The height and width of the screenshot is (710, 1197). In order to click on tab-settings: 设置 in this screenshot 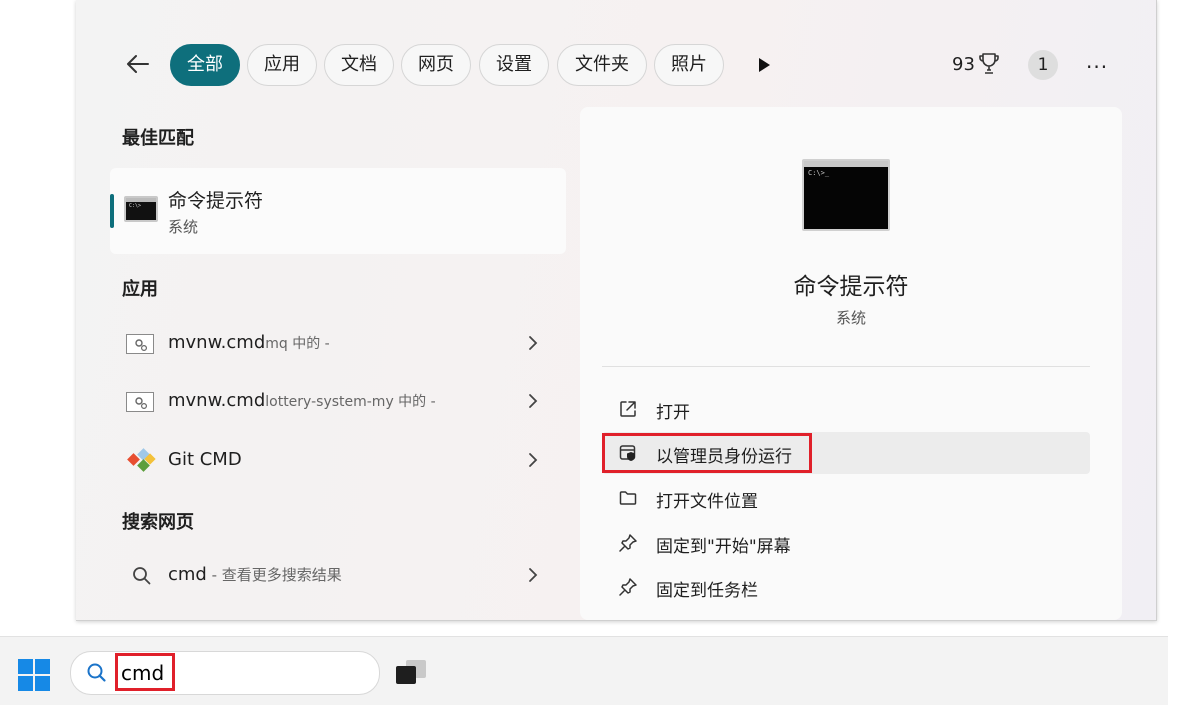, I will do `click(514, 65)`.